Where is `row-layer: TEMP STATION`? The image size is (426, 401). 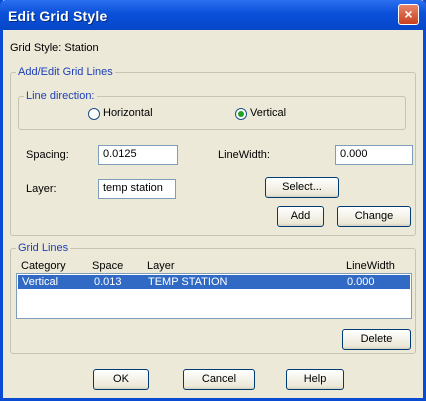 row-layer: TEMP STATION is located at coordinates (188, 282).